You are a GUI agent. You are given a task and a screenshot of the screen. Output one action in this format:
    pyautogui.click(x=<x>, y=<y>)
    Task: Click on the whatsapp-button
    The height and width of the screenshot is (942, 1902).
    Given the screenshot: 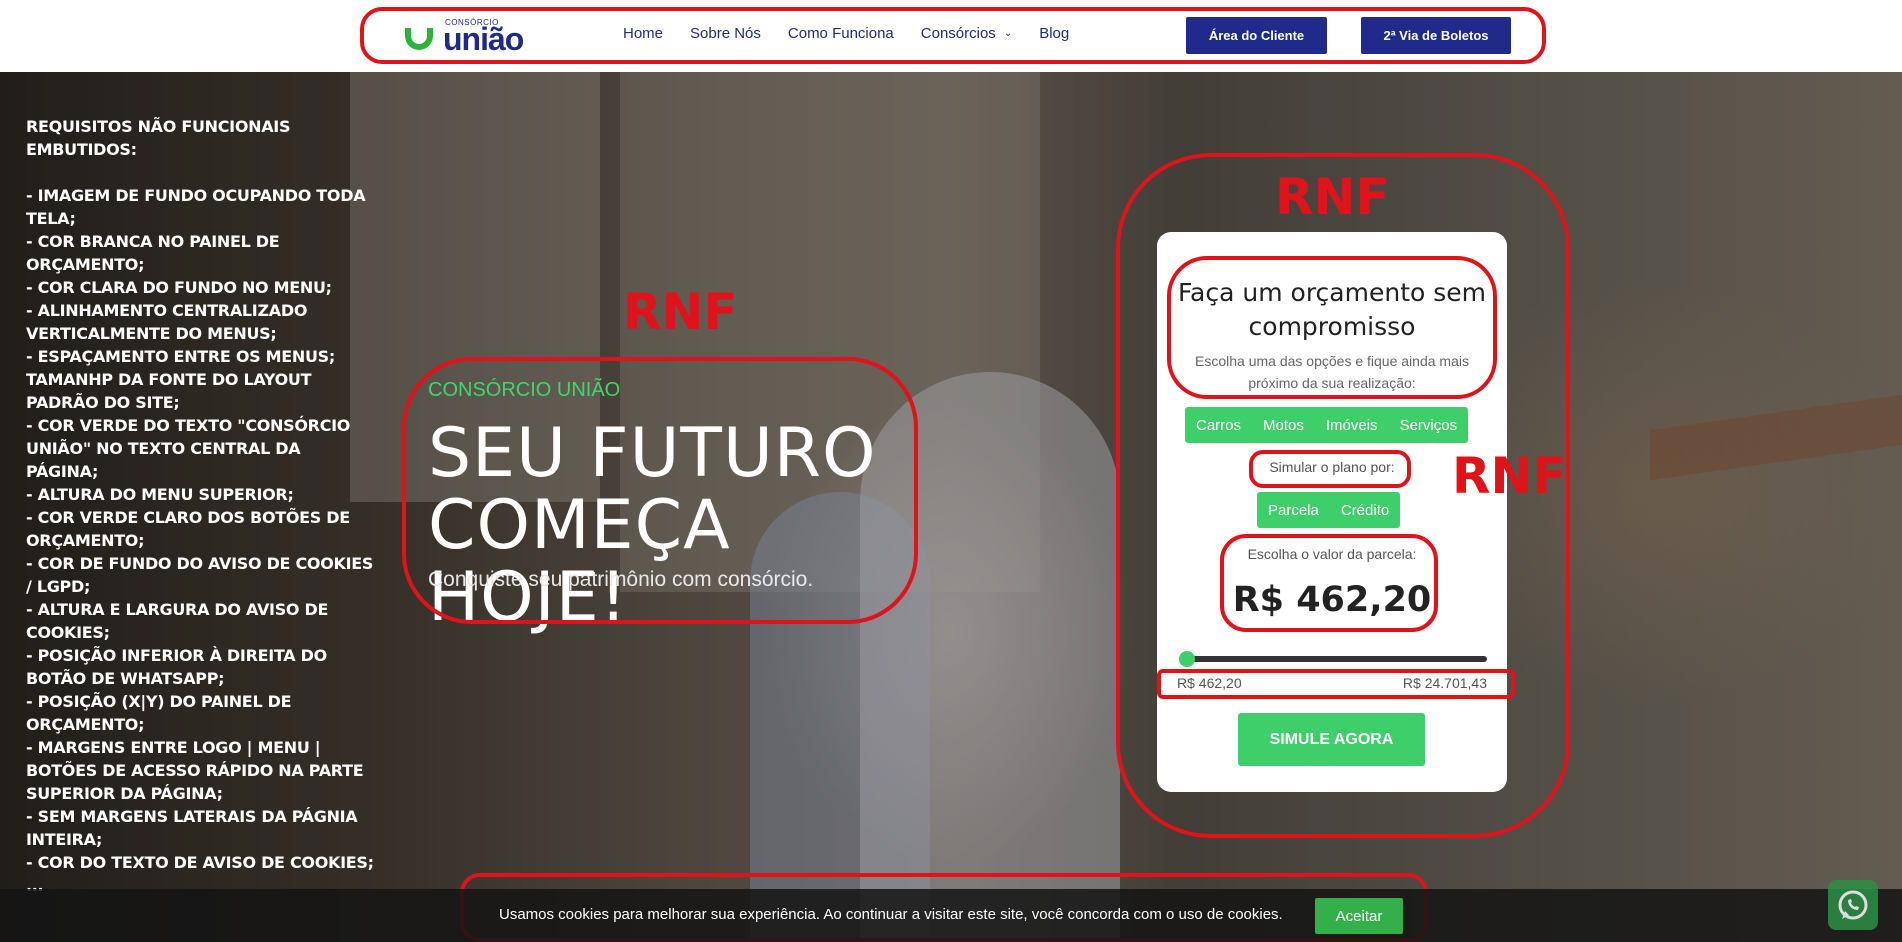 What is the action you would take?
    pyautogui.click(x=1853, y=905)
    